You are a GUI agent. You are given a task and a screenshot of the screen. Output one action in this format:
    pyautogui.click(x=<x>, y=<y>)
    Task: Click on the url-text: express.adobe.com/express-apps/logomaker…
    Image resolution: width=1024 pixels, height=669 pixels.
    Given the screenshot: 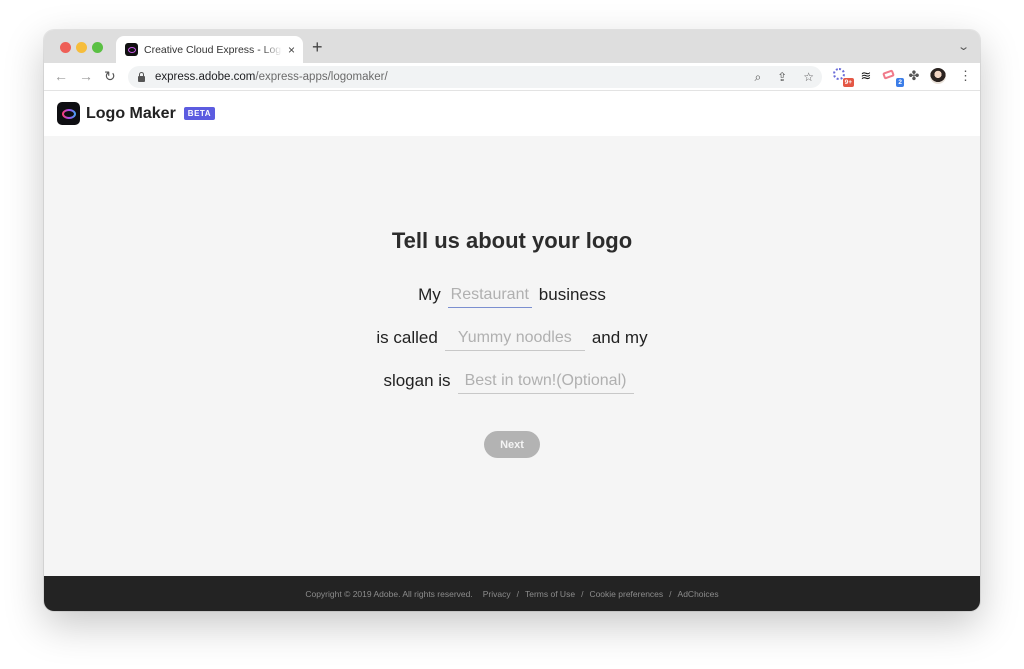 What is the action you would take?
    pyautogui.click(x=271, y=77)
    